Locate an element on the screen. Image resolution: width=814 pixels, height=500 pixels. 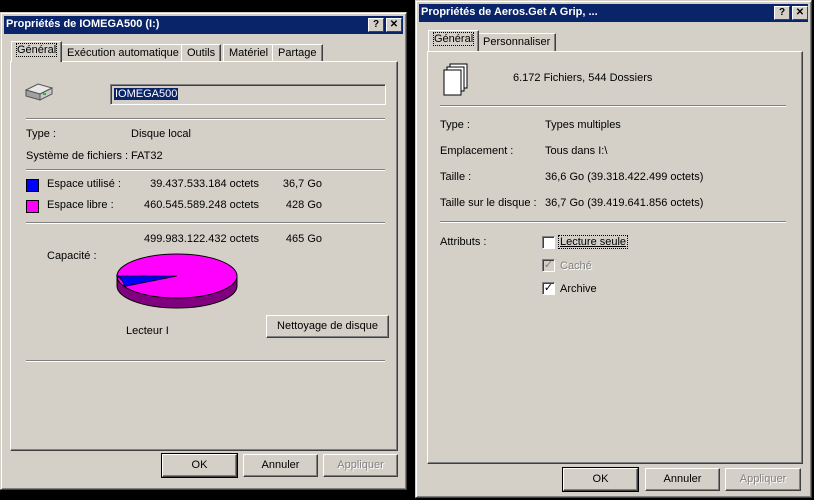
drive-label: Lecteur I is located at coordinates (147, 331).